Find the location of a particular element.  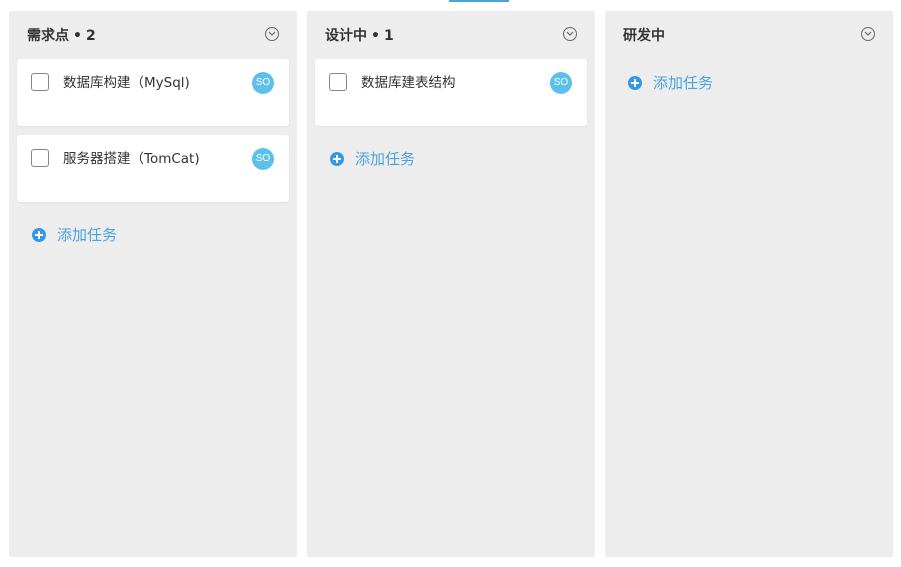

column-count: 1 is located at coordinates (388, 36).